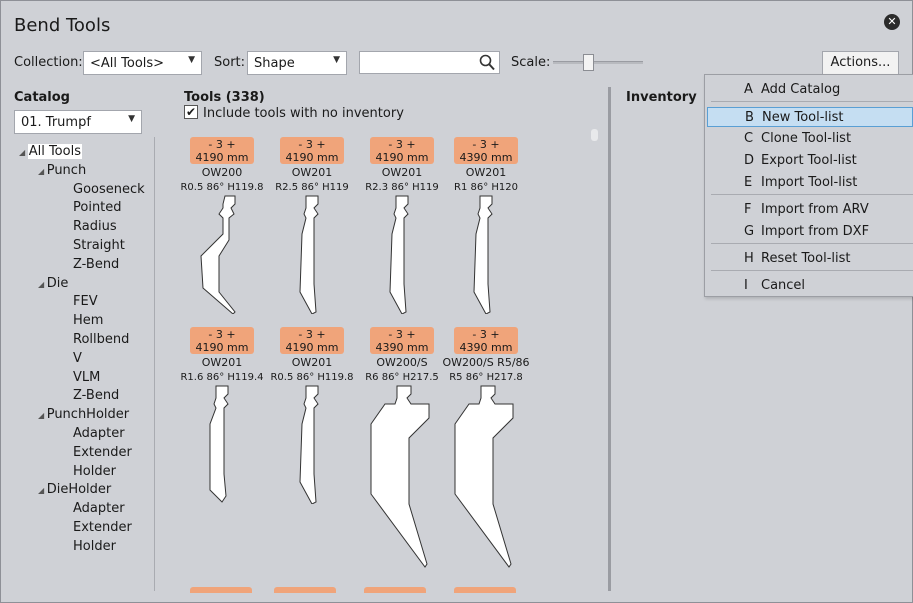 The image size is (913, 603). Describe the element at coordinates (402, 362) in the screenshot. I see `tool-name: OW200/S` at that location.